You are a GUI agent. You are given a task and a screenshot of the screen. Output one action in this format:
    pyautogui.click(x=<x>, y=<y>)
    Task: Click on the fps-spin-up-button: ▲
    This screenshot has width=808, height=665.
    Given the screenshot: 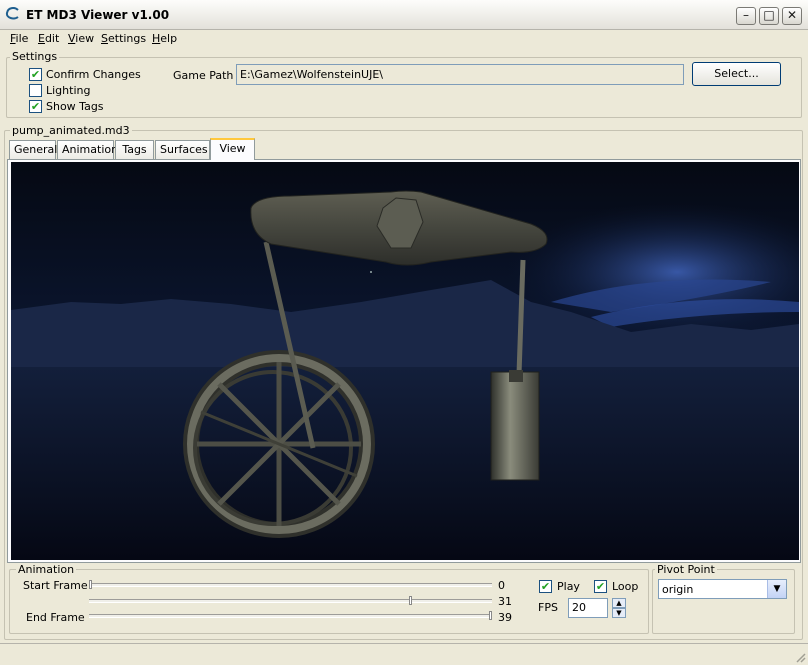 What is the action you would take?
    pyautogui.click(x=619, y=603)
    